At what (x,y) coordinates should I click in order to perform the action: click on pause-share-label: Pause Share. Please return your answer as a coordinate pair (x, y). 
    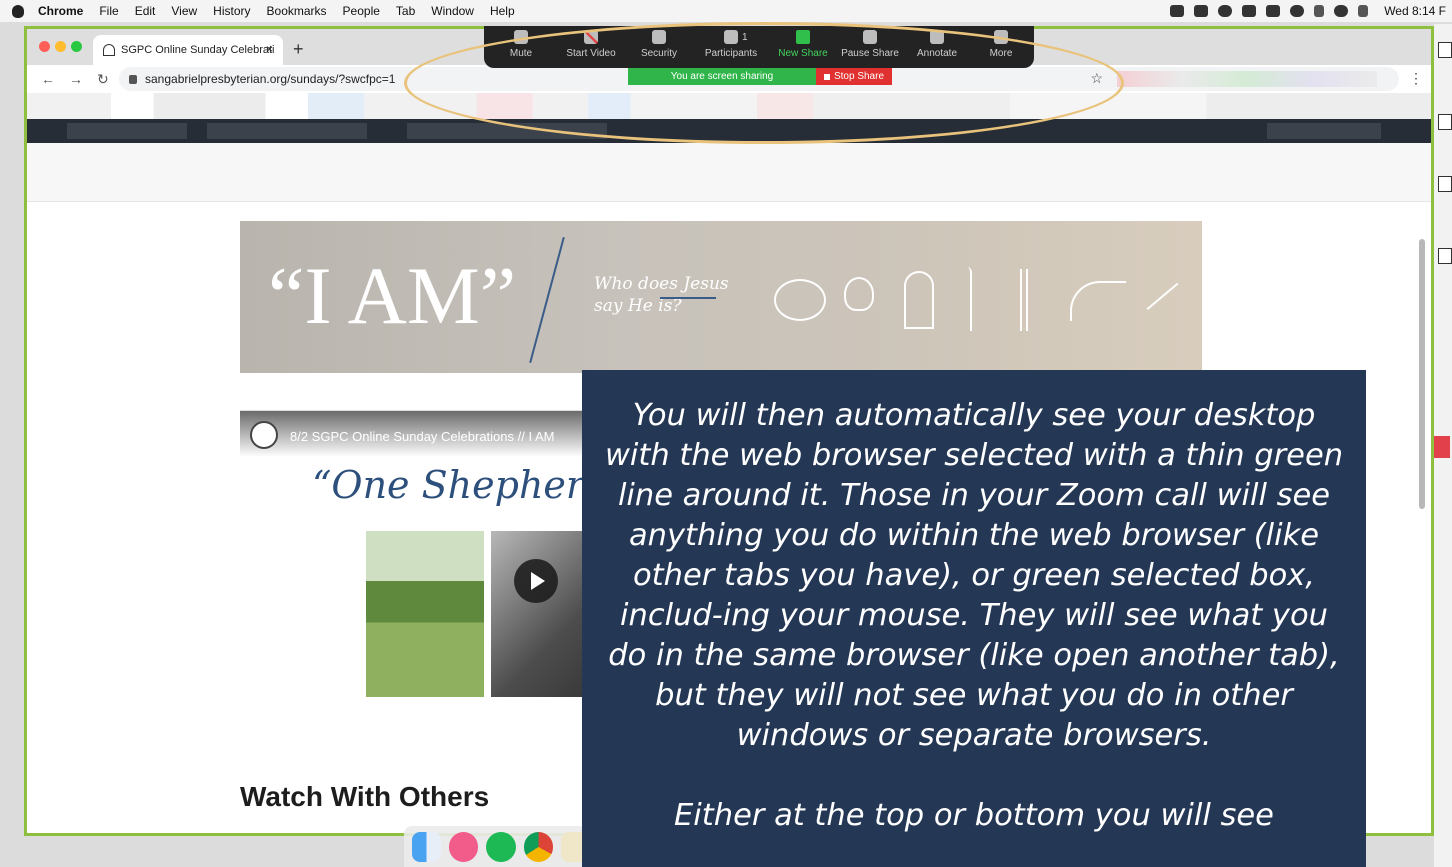
    Looking at the image, I should click on (870, 53).